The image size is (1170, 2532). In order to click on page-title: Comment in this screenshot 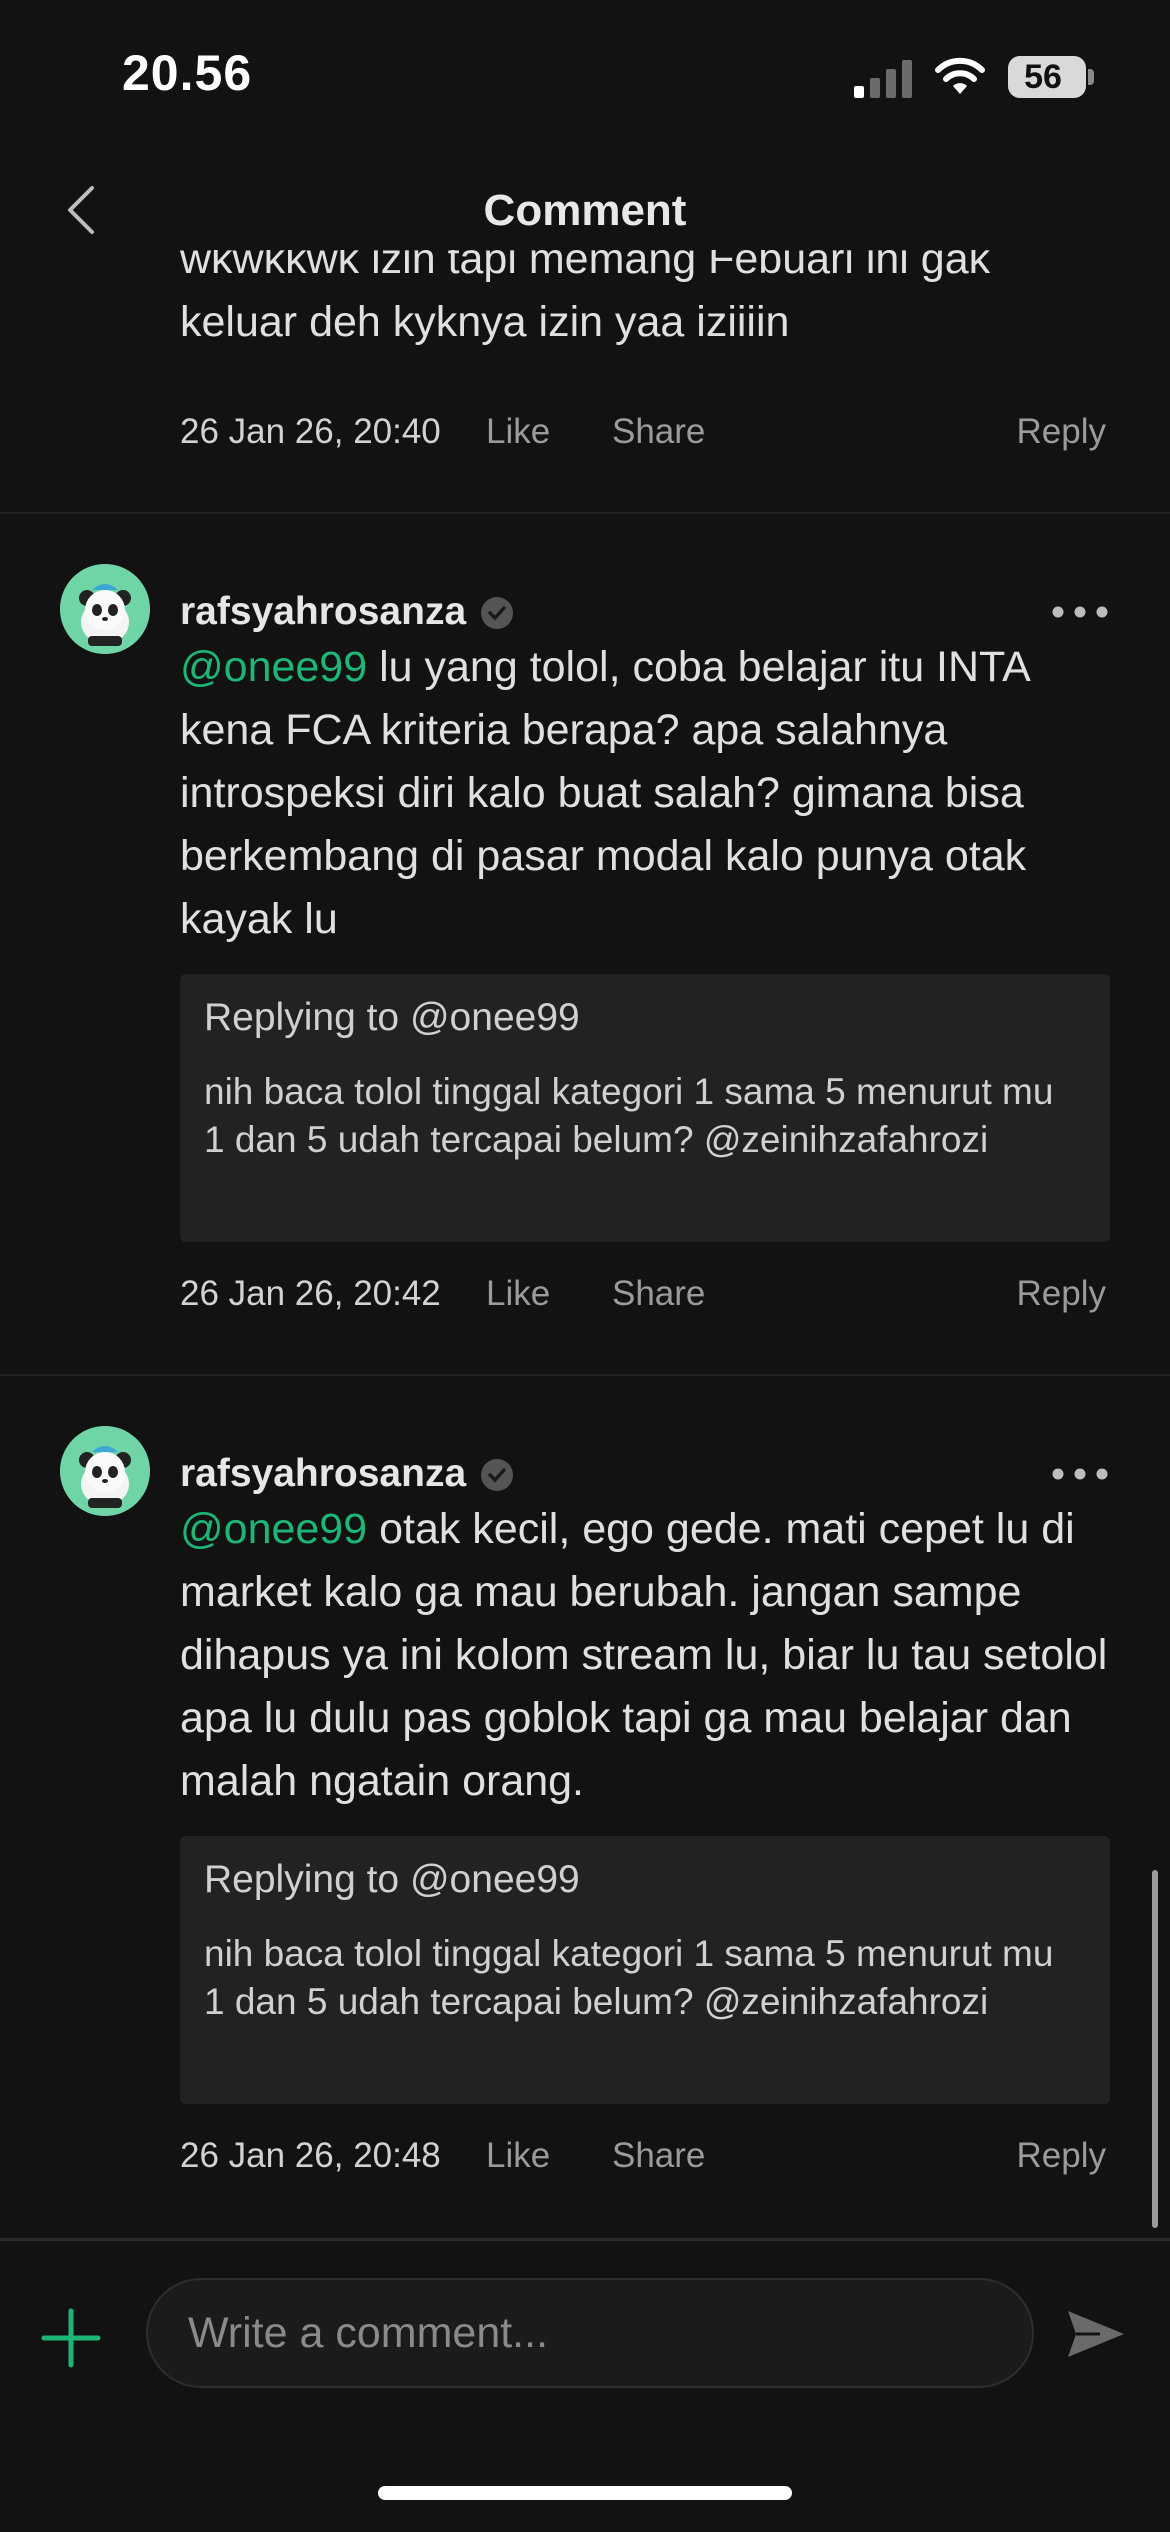, I will do `click(585, 210)`.